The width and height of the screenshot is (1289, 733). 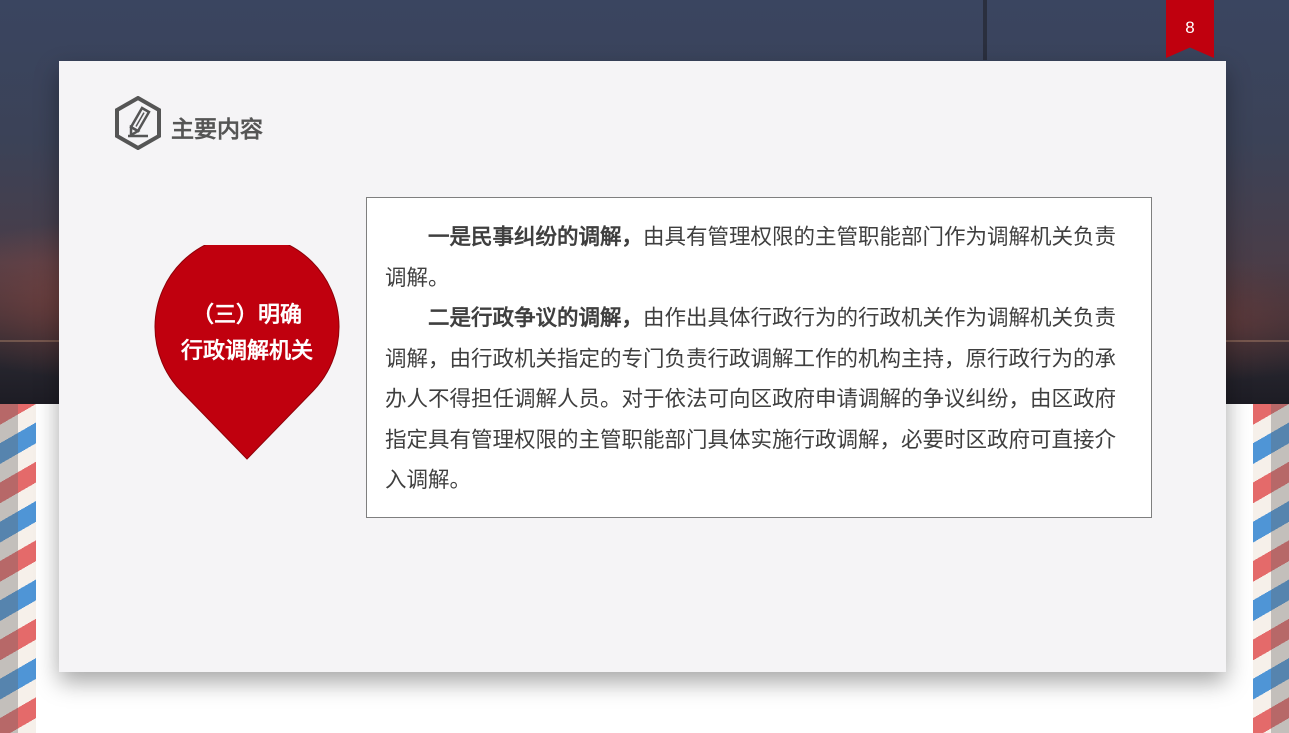 I want to click on pin-label-line1: （三）明确, so click(x=246, y=315).